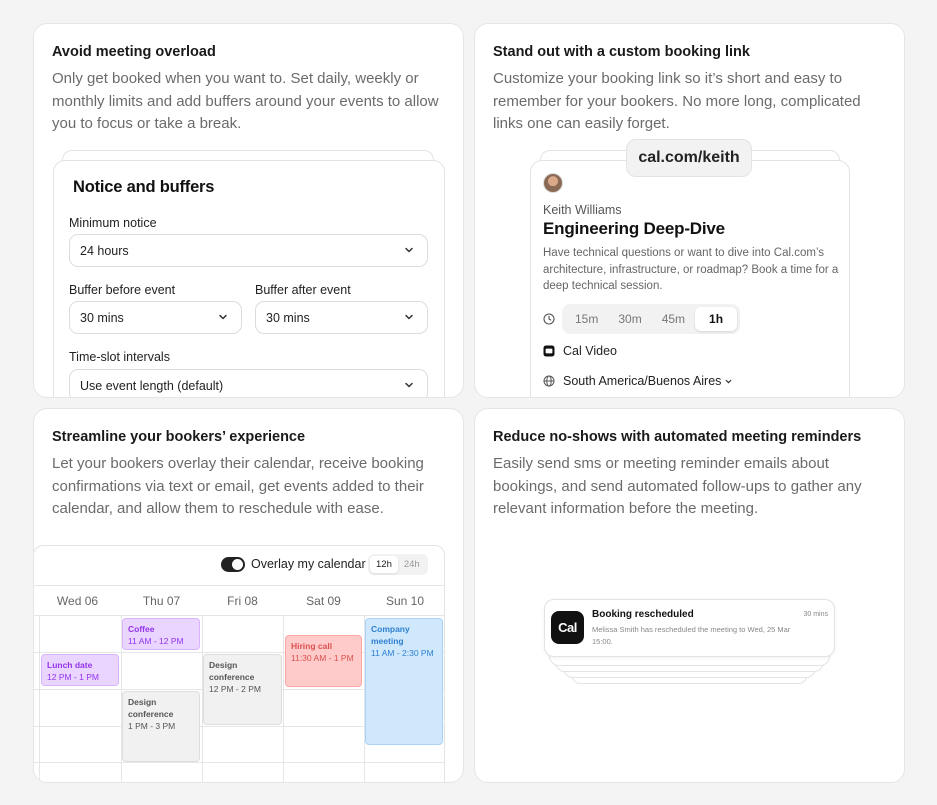 The width and height of the screenshot is (937, 805). Describe the element at coordinates (248, 383) in the screenshot. I see `interval-select: Use event length (default)` at that location.